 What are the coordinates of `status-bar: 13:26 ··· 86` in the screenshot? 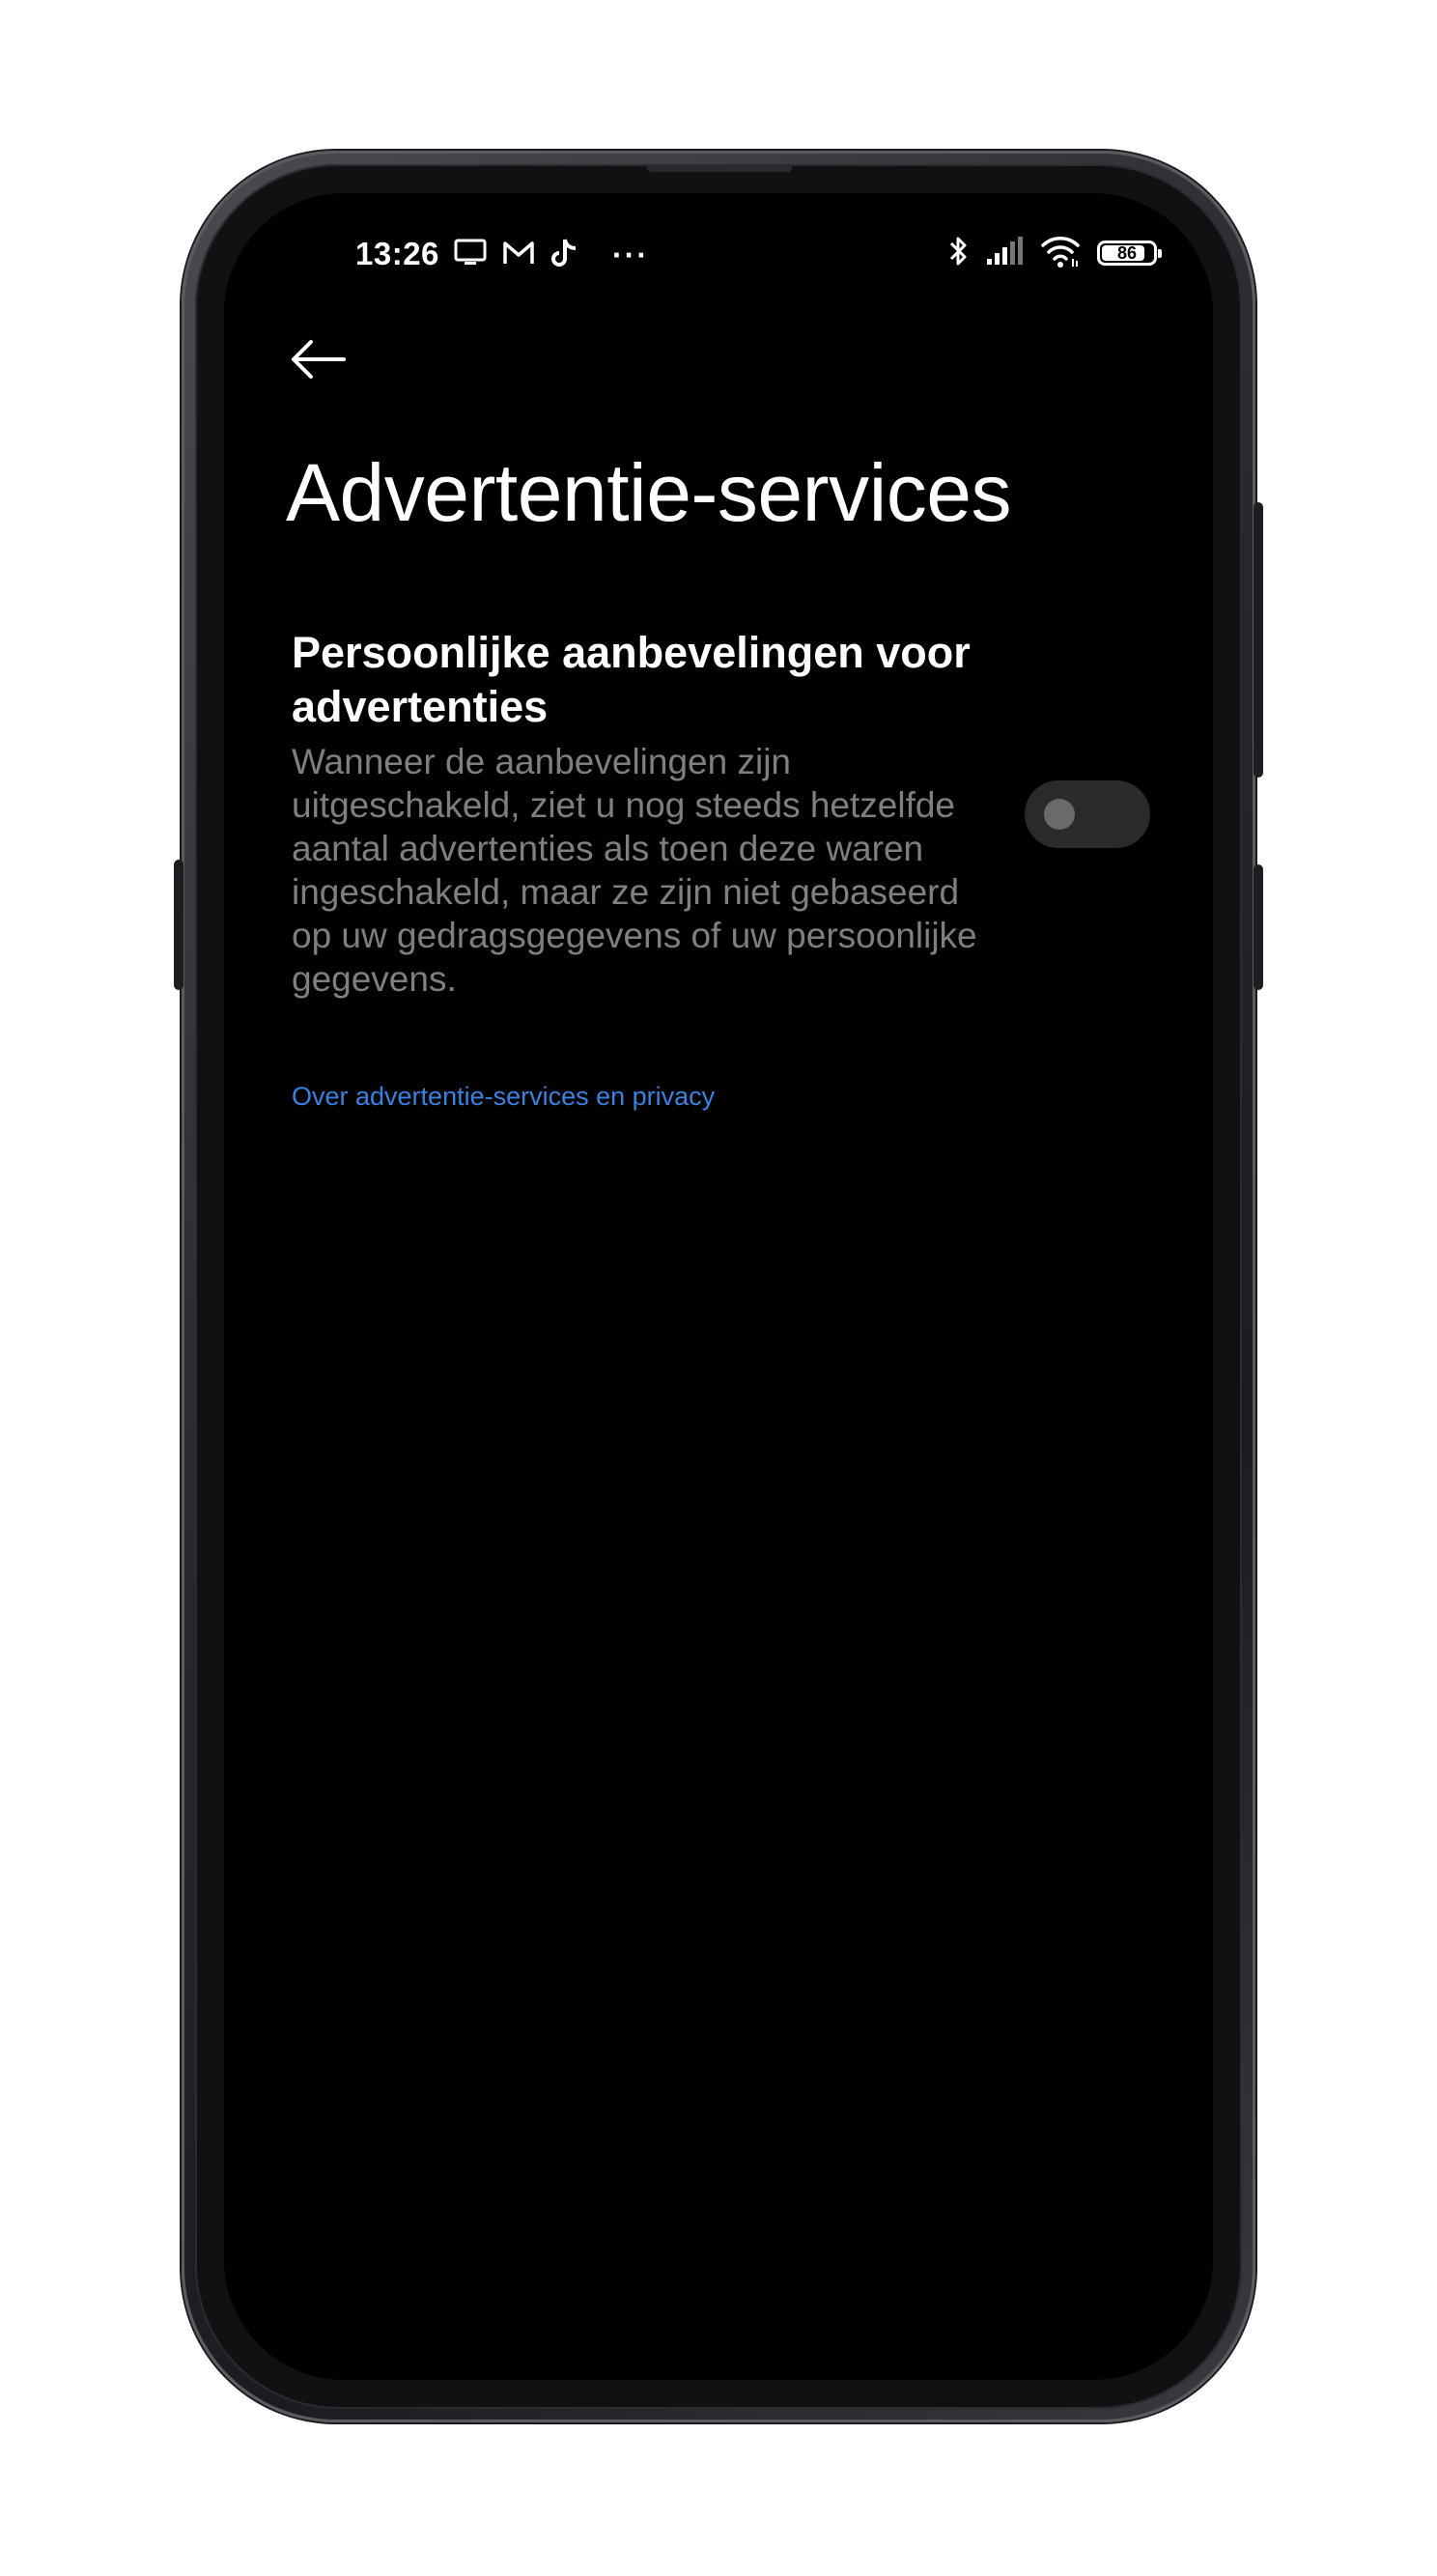 It's located at (718, 252).